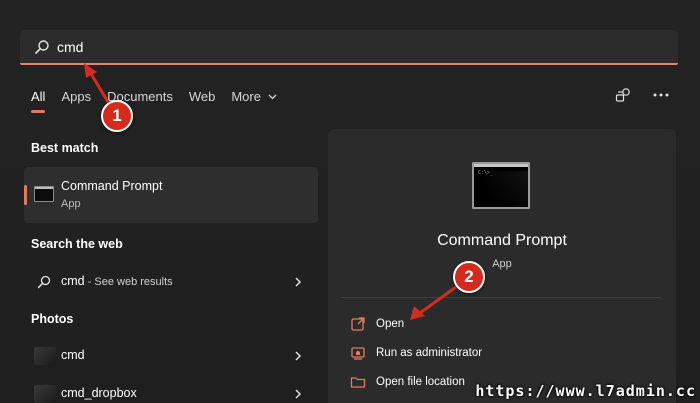 The image size is (700, 403). What do you see at coordinates (246, 96) in the screenshot?
I see `tab-label: More` at bounding box center [246, 96].